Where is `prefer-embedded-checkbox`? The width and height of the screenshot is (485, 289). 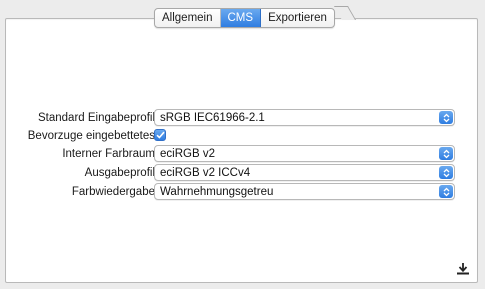
prefer-embedded-checkbox is located at coordinates (160, 135).